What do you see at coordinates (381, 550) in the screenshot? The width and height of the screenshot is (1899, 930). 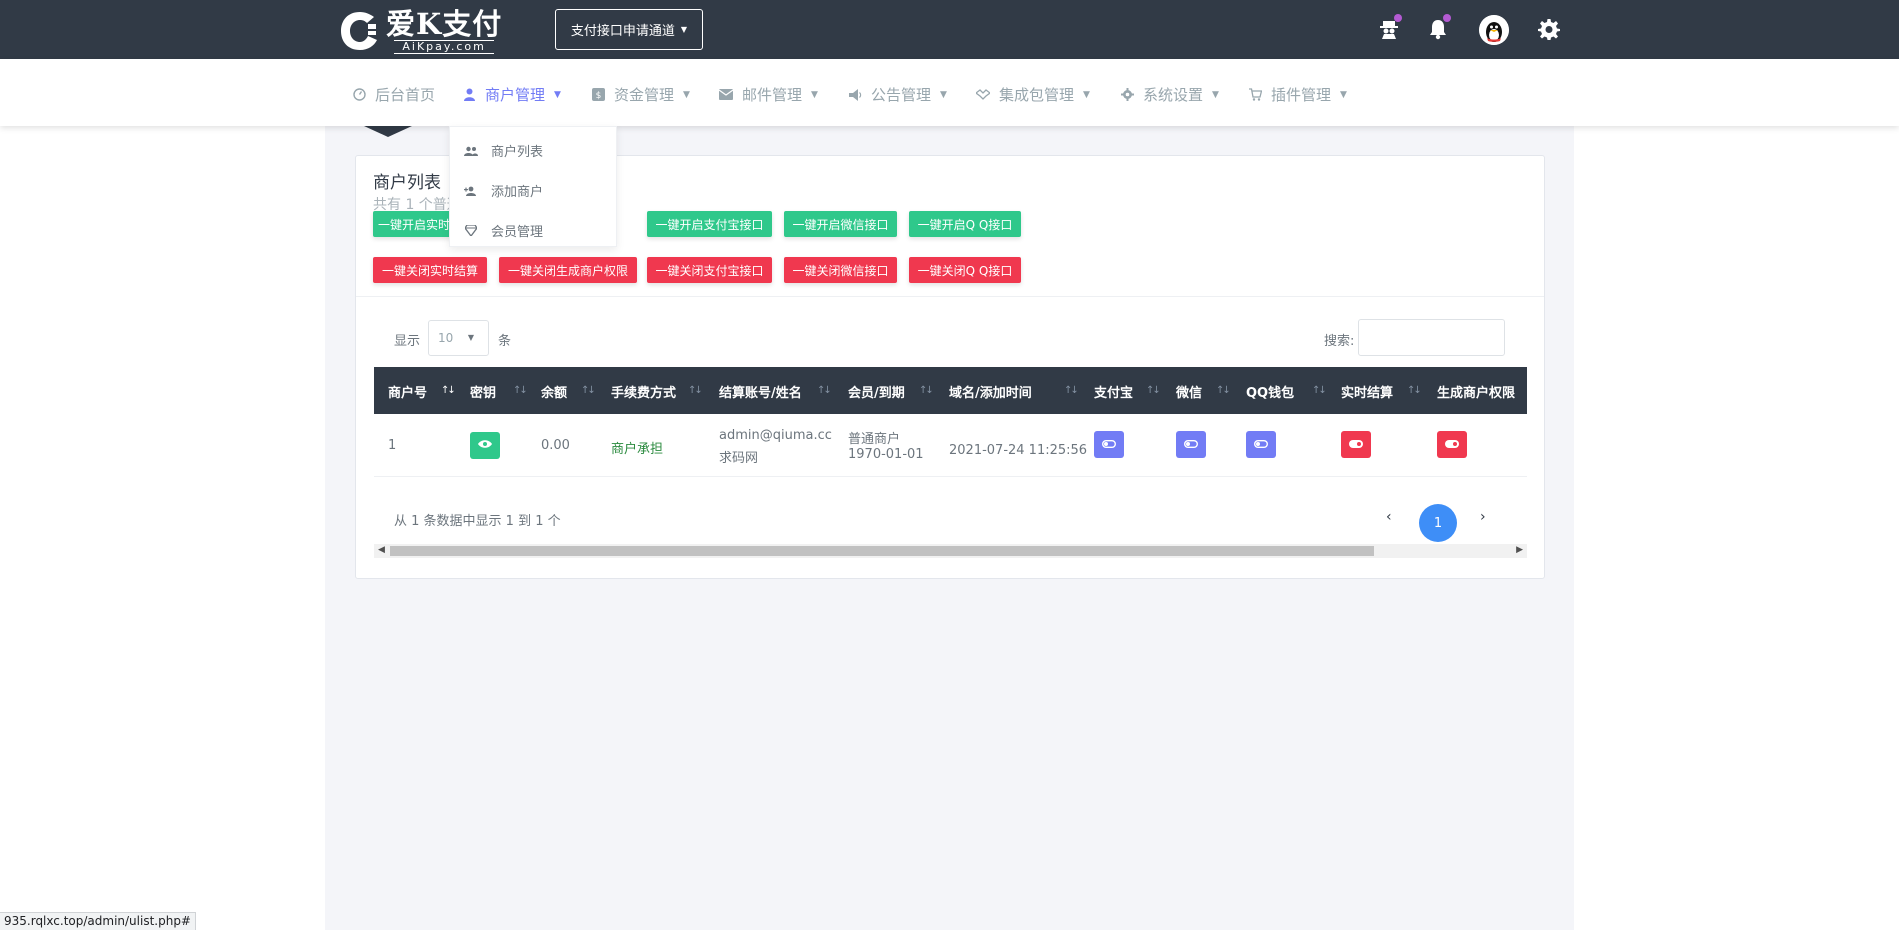 I see `scroll-left-icon: ◀` at bounding box center [381, 550].